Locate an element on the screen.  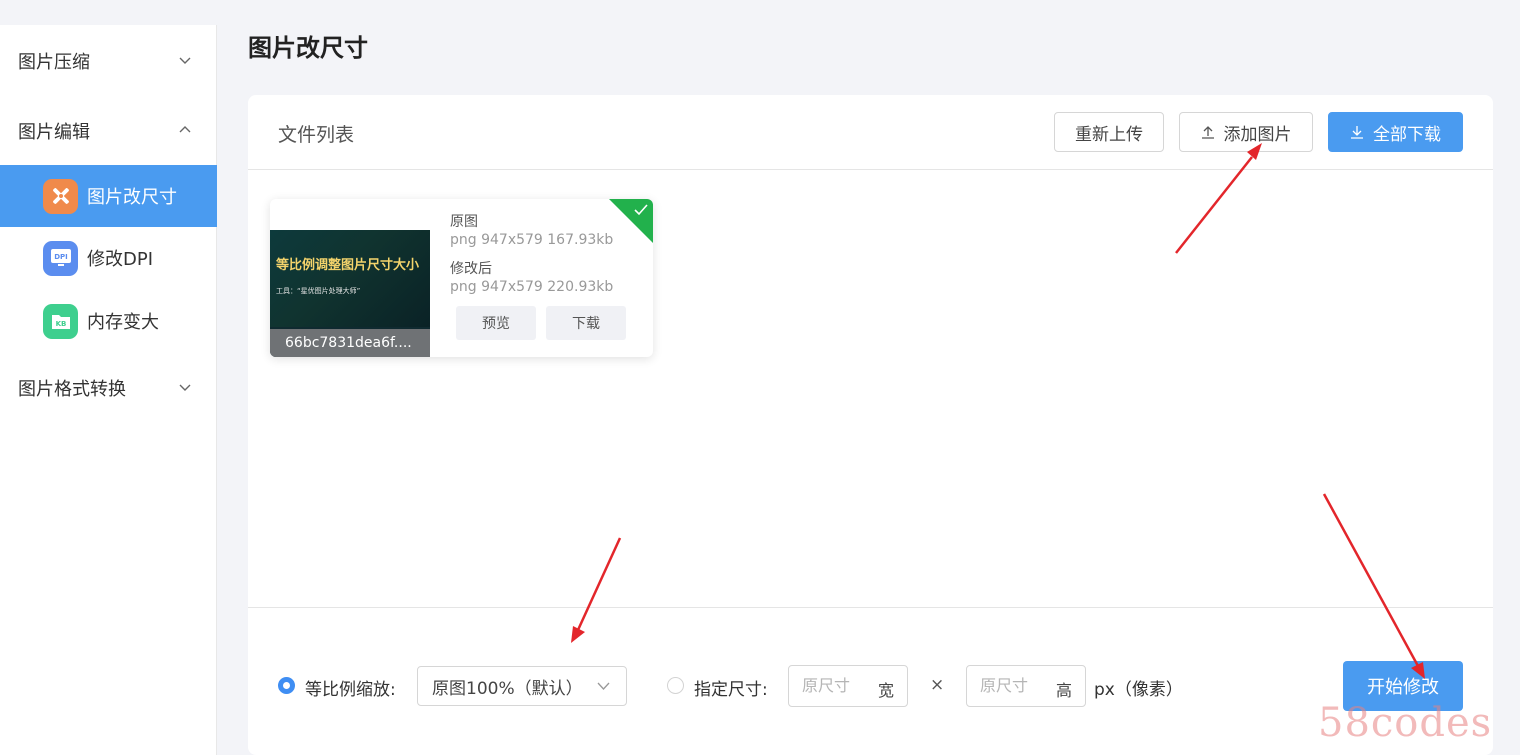
scale-select-value: 原图100%（默认） is located at coordinates (507, 688).